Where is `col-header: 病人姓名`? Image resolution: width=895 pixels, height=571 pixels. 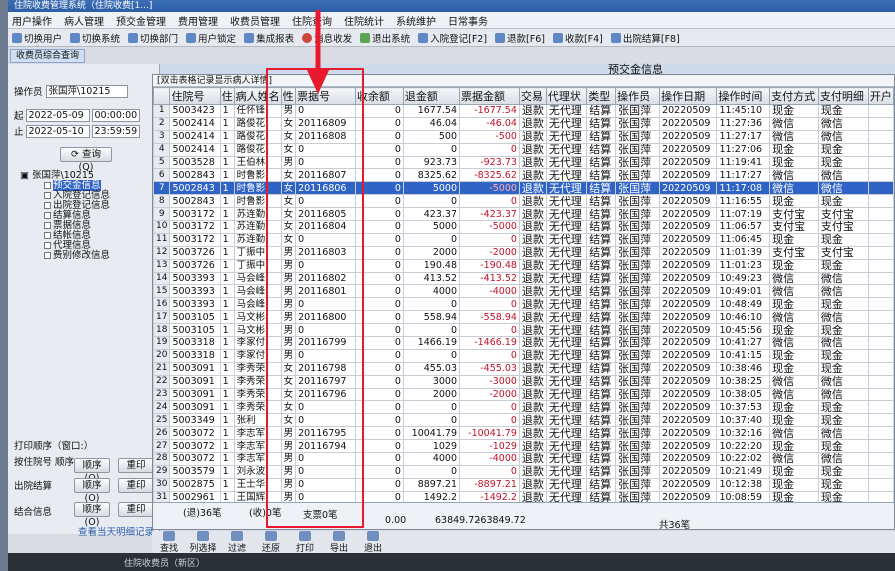 col-header: 病人姓名 is located at coordinates (257, 96).